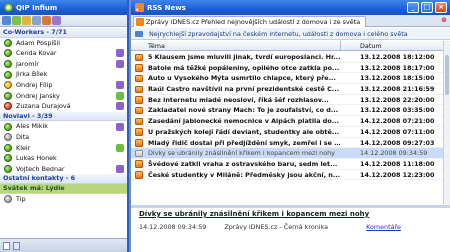 This screenshot has height=252, width=450. I want to click on contact-name: Jirka Bílek, so click(32, 74).